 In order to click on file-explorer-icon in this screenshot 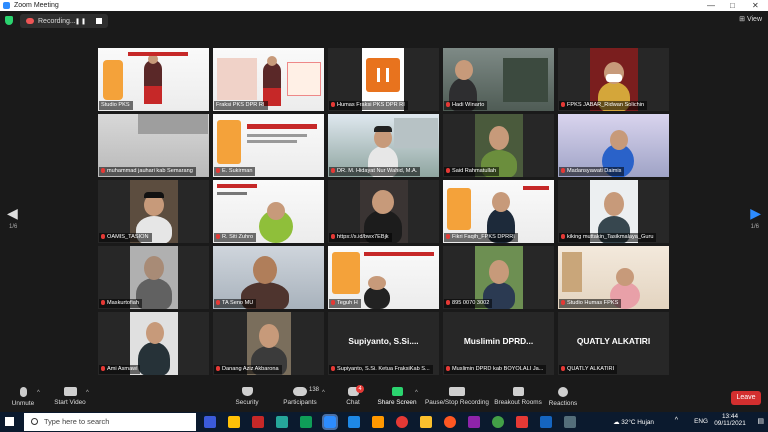, I will do `click(234, 422)`.